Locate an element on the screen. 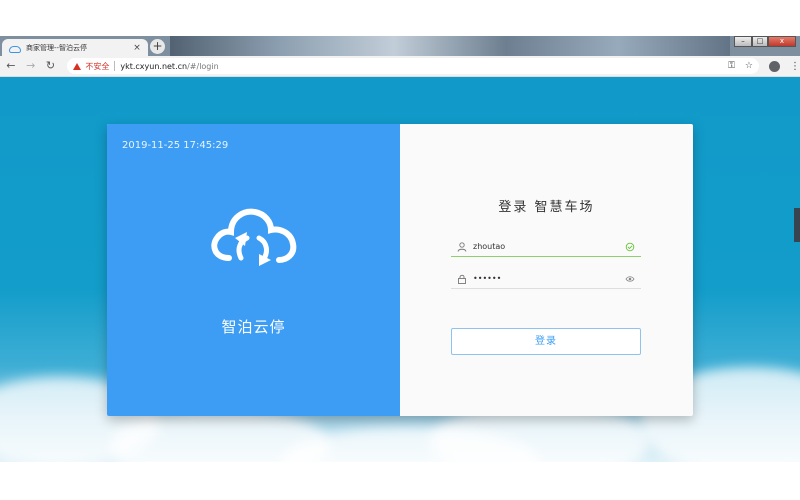 The height and width of the screenshot is (500, 800). username-input is located at coordinates (549, 246).